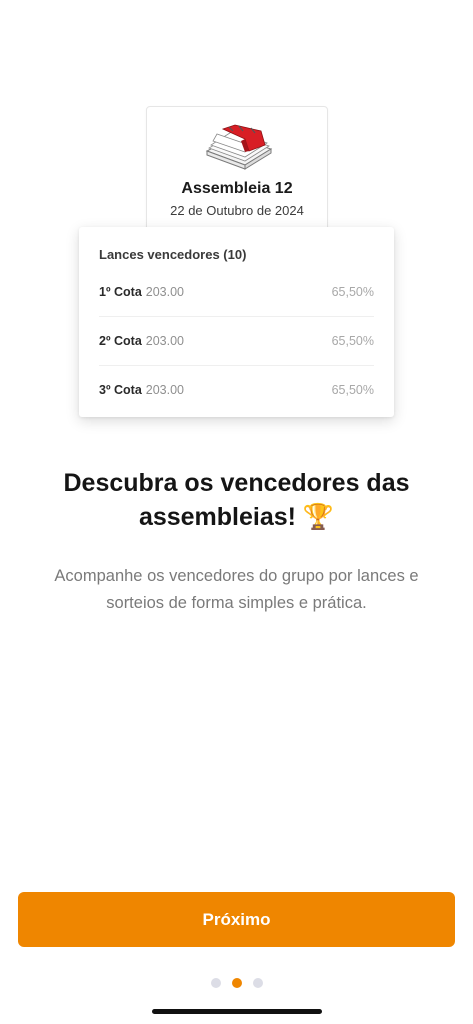 Image resolution: width=473 pixels, height=1024 pixels. Describe the element at coordinates (236, 341) in the screenshot. I see `winner-row: 2º Cota 203.00 65,50%` at that location.